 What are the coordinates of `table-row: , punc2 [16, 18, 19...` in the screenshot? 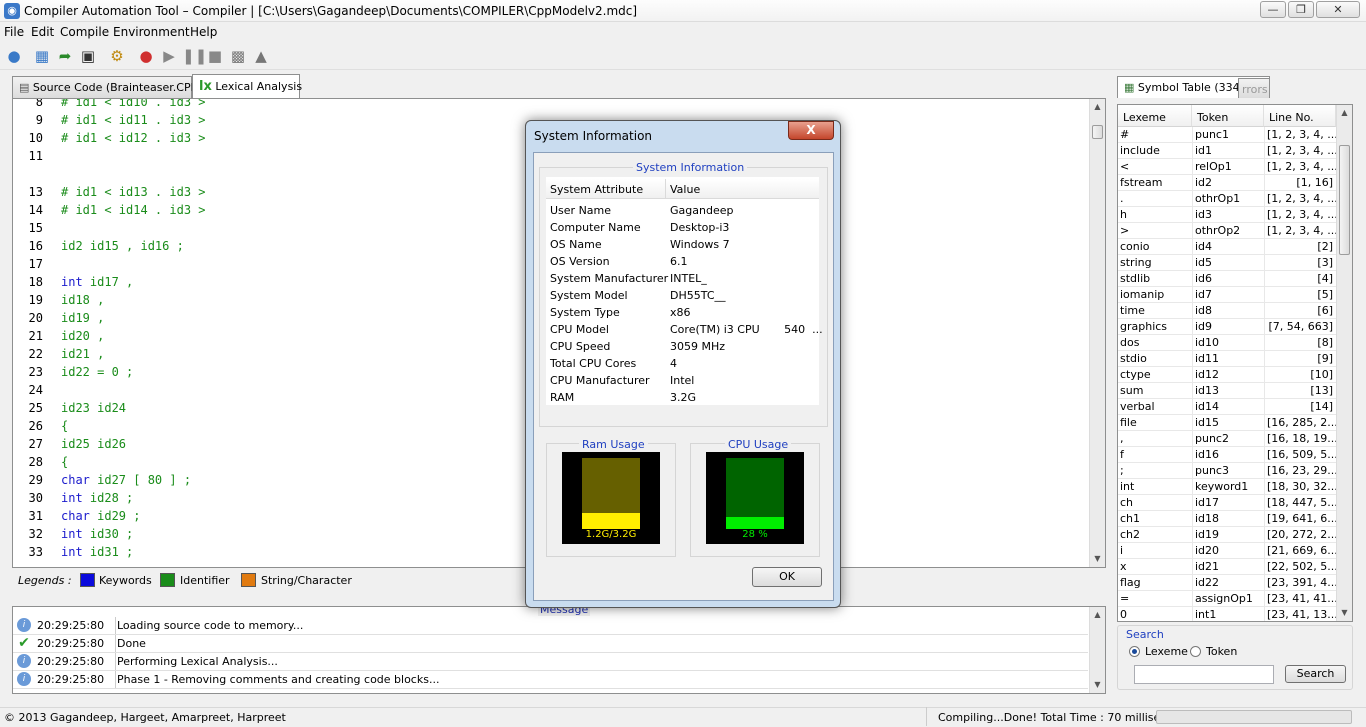 It's located at (1227, 439).